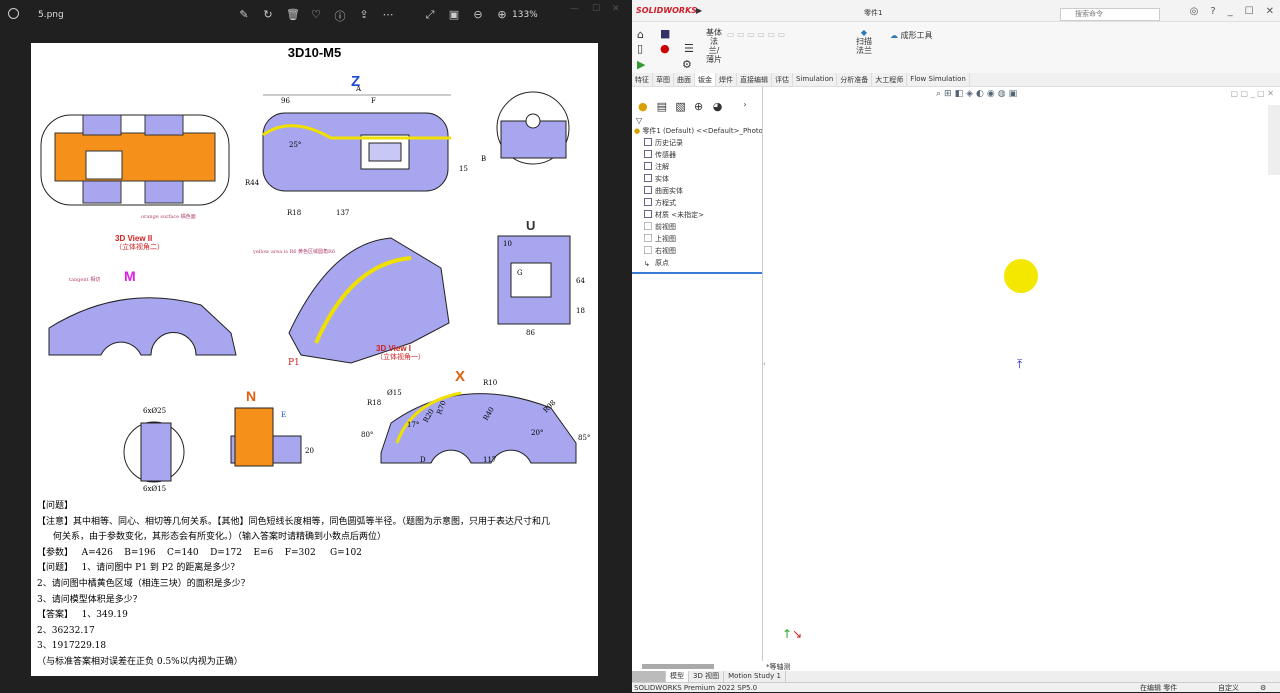 This screenshot has width=1280, height=693. I want to click on edit-icon: ✎, so click(244, 16).